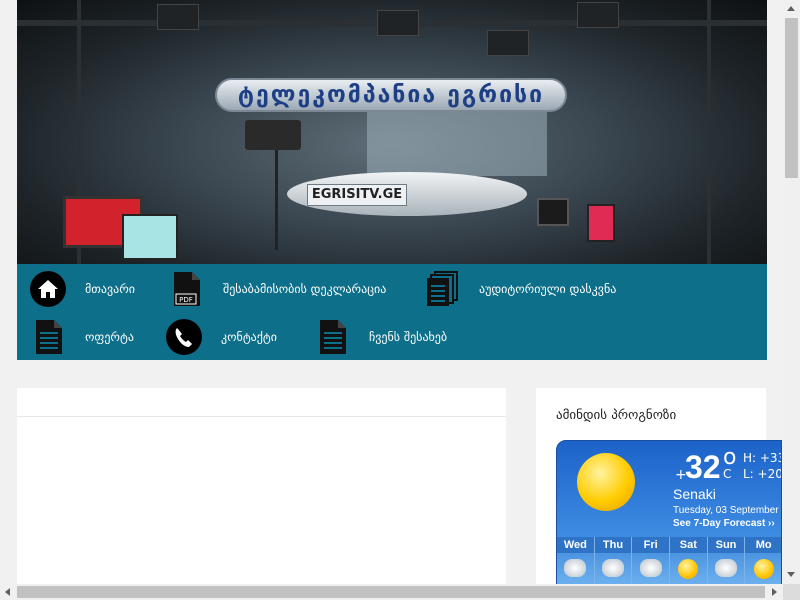  Describe the element at coordinates (305, 289) in the screenshot. I see `nav-item-label: შესაბამისობის დეკლარაცია` at that location.